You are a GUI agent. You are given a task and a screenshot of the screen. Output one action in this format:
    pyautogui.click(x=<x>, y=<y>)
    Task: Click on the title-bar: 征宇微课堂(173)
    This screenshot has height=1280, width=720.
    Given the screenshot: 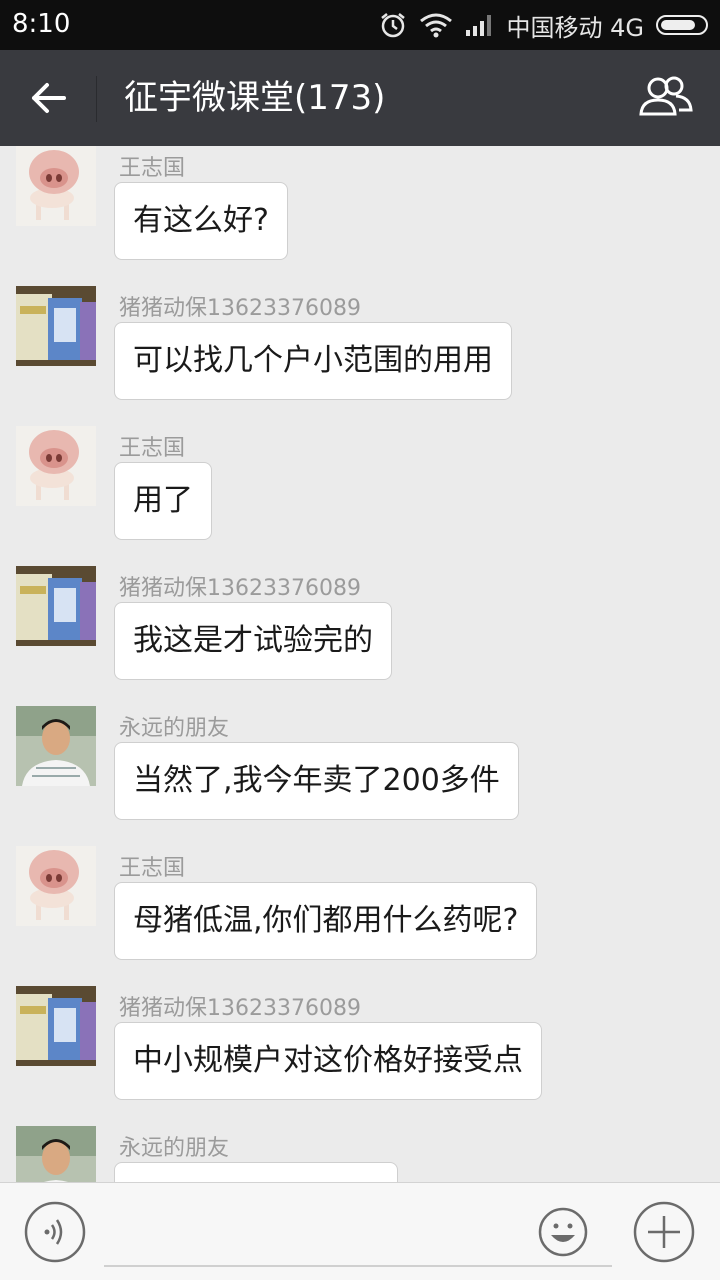 What is the action you would take?
    pyautogui.click(x=360, y=98)
    